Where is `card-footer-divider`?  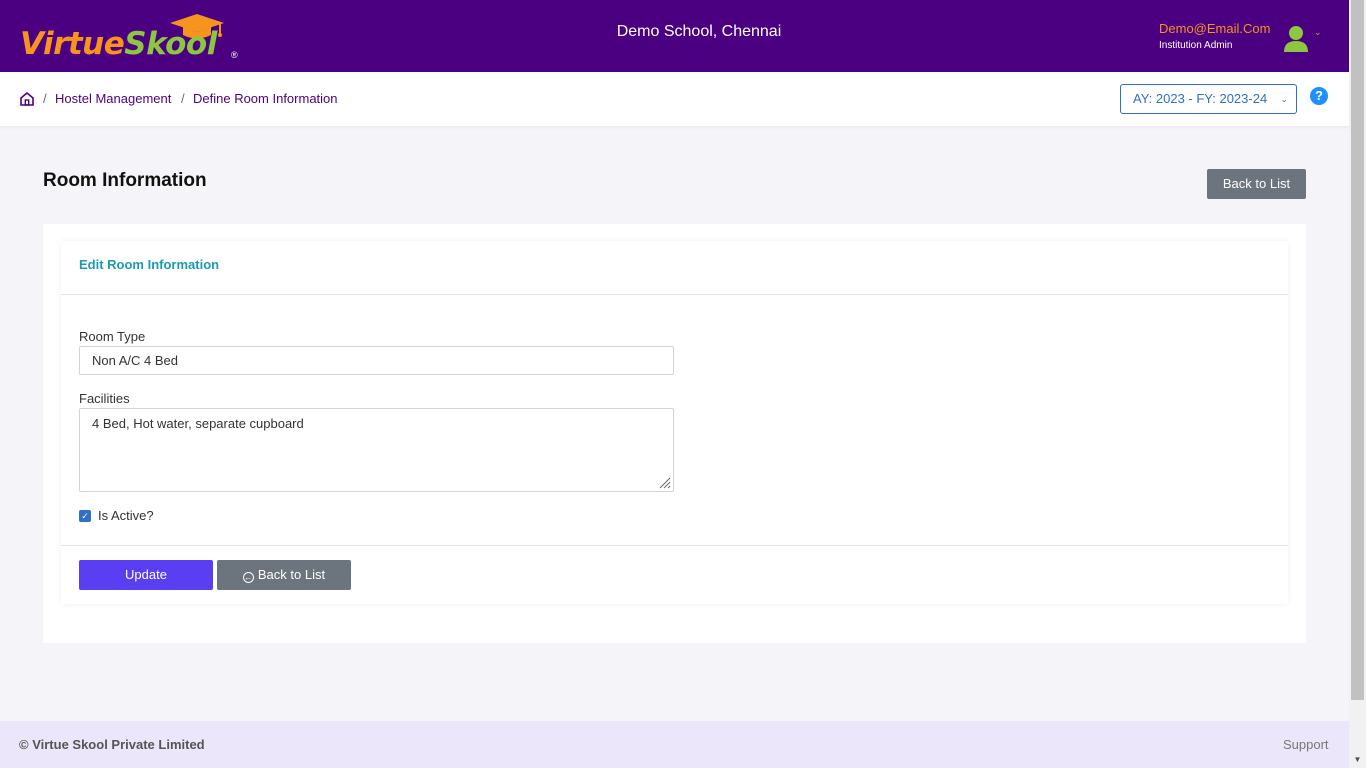 card-footer-divider is located at coordinates (674, 545).